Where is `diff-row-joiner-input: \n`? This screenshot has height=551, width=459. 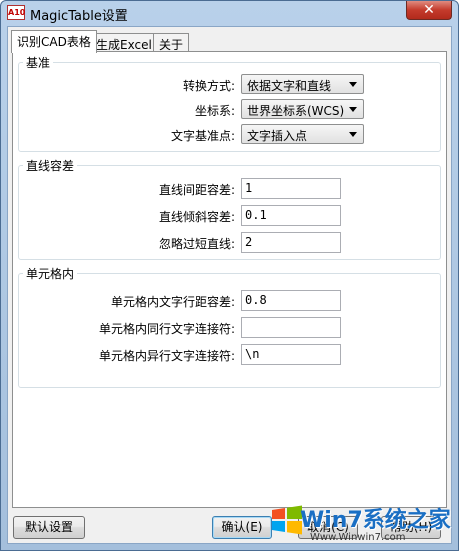 diff-row-joiner-input: \n is located at coordinates (291, 354).